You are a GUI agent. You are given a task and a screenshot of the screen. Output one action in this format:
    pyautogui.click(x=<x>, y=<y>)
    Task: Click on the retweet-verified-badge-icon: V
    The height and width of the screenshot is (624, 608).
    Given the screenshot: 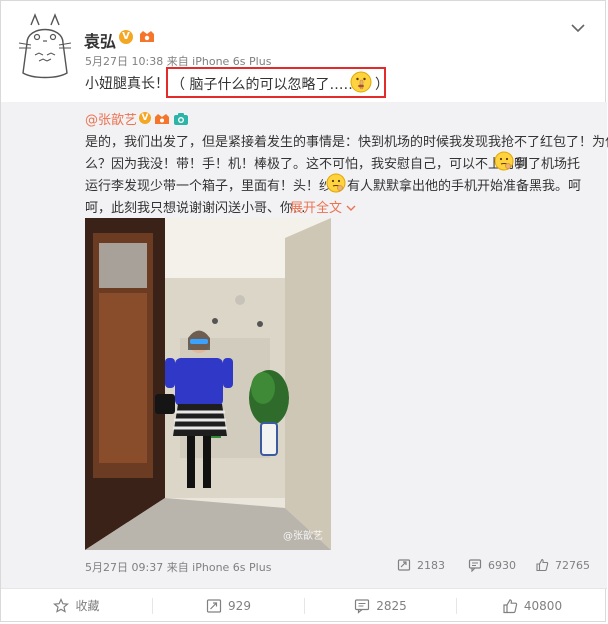 What is the action you would take?
    pyautogui.click(x=145, y=118)
    